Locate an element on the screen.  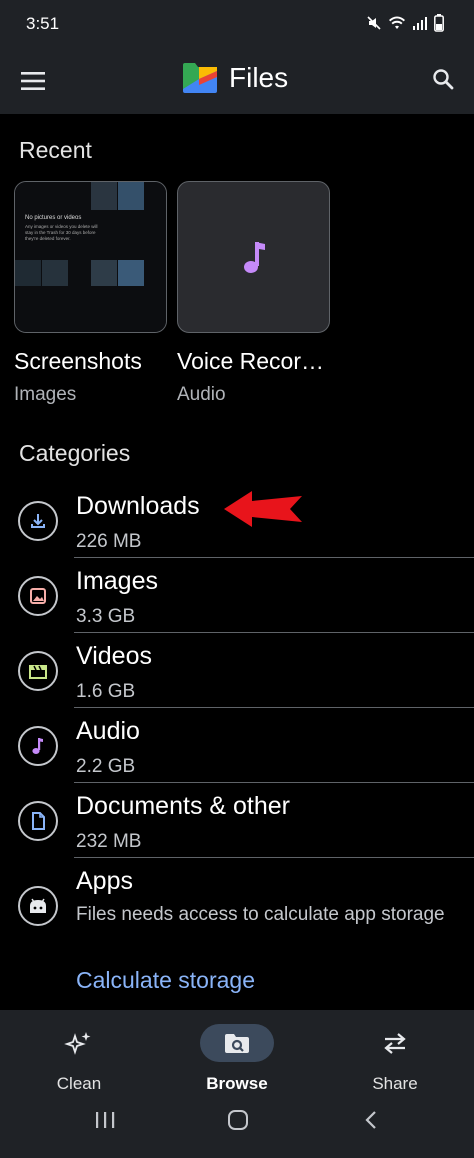
annotation-arrow is located at coordinates (263, 509).